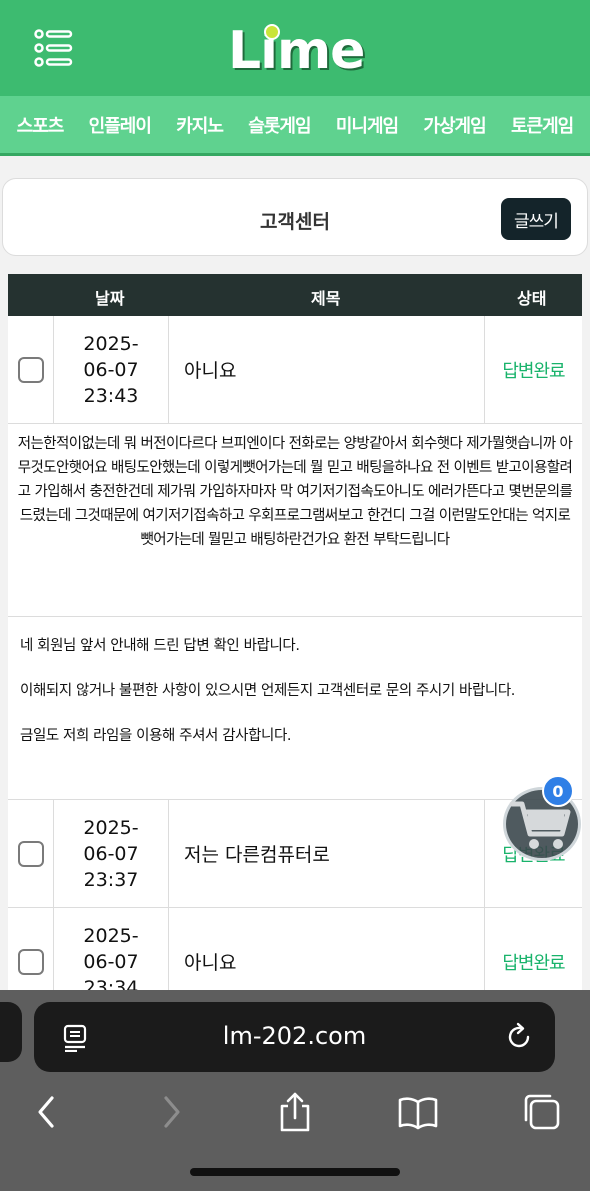  Describe the element at coordinates (367, 125) in the screenshot. I see `nav-item-mini: 미니게임` at that location.